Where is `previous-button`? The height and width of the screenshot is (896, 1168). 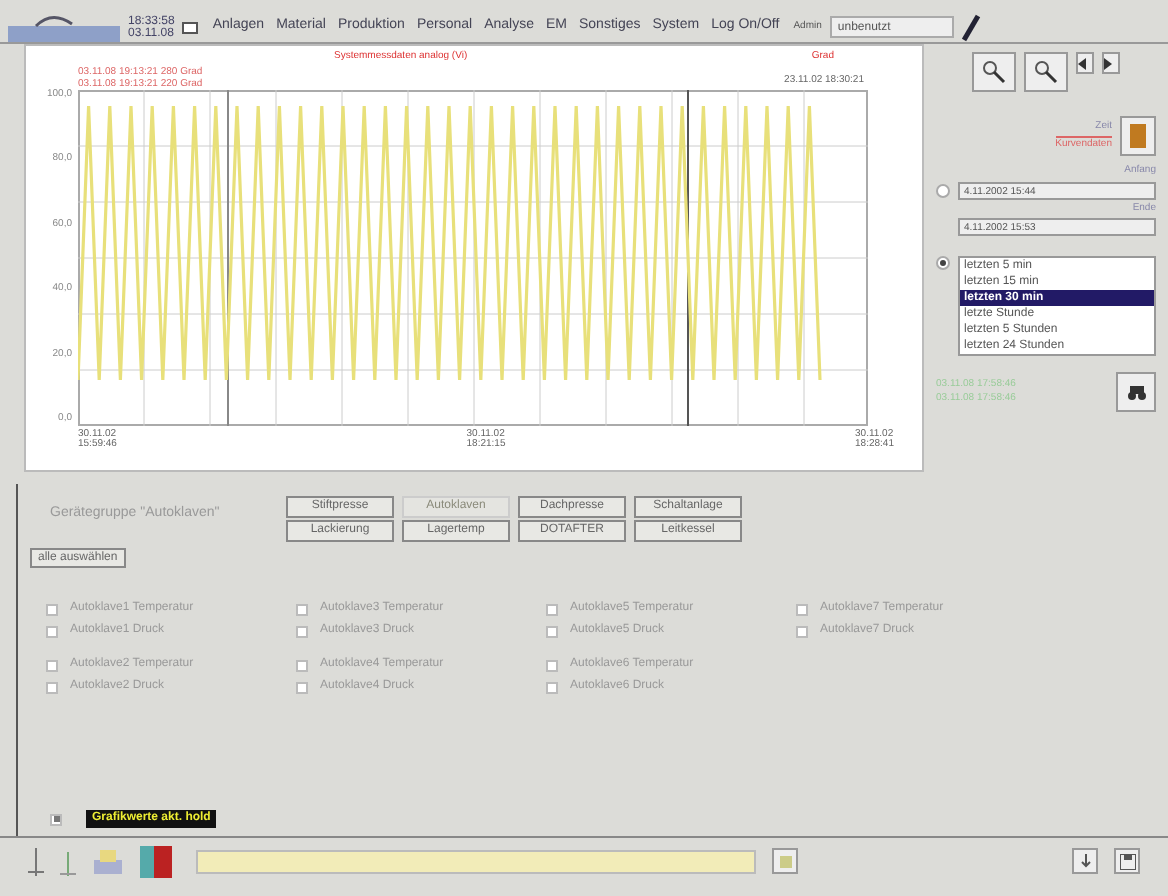 previous-button is located at coordinates (1085, 63).